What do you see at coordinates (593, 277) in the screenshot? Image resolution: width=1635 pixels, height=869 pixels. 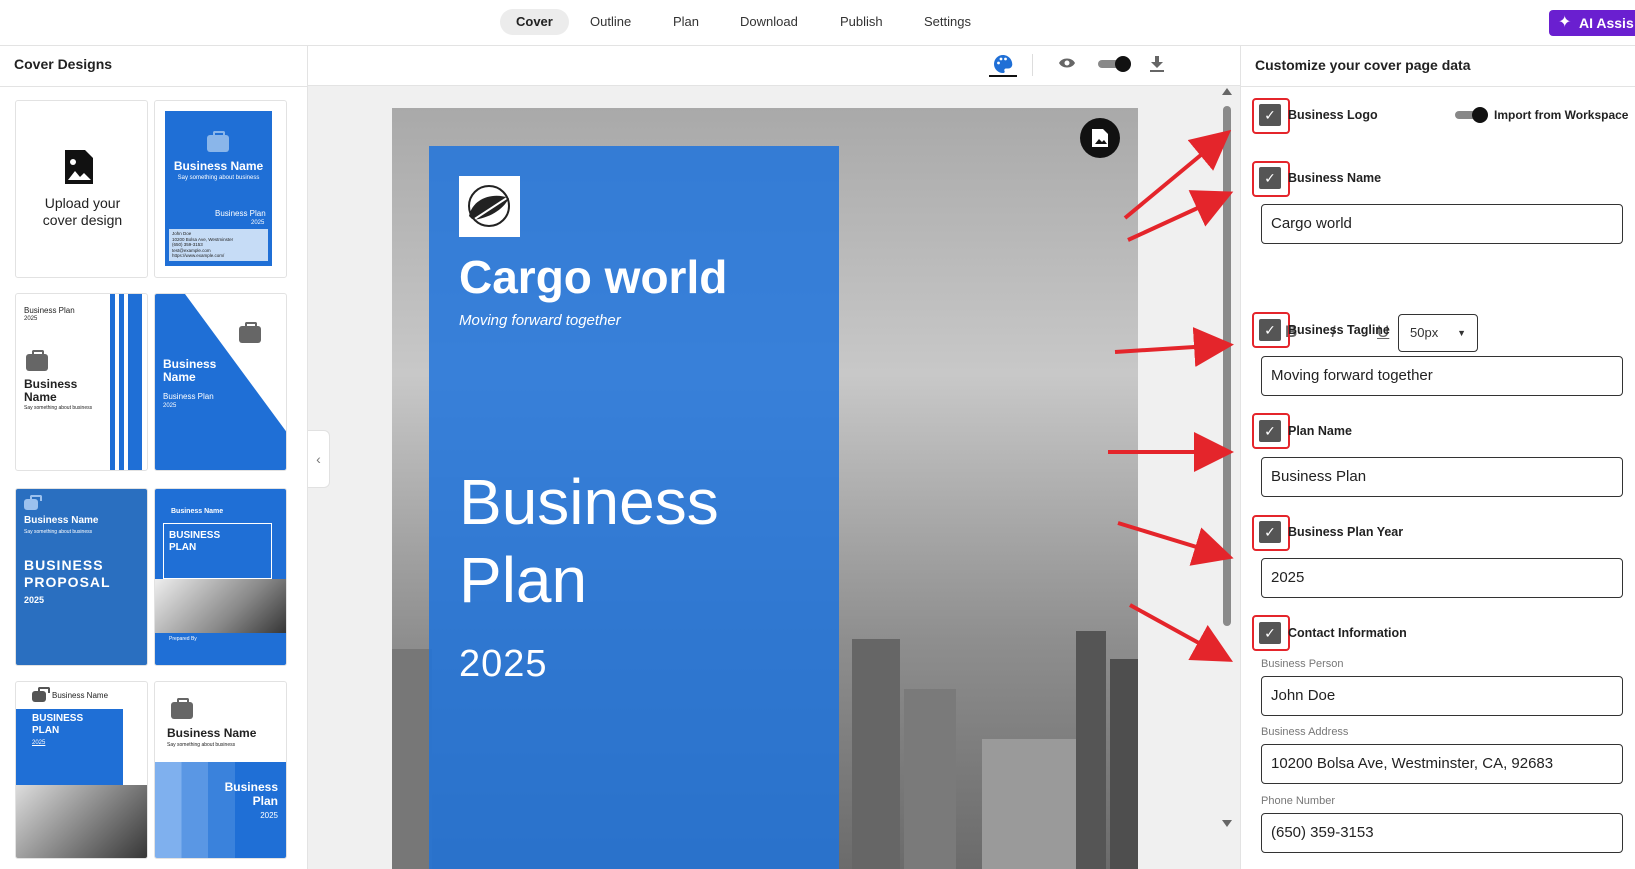 I see `cover-business-name: Cargo world` at bounding box center [593, 277].